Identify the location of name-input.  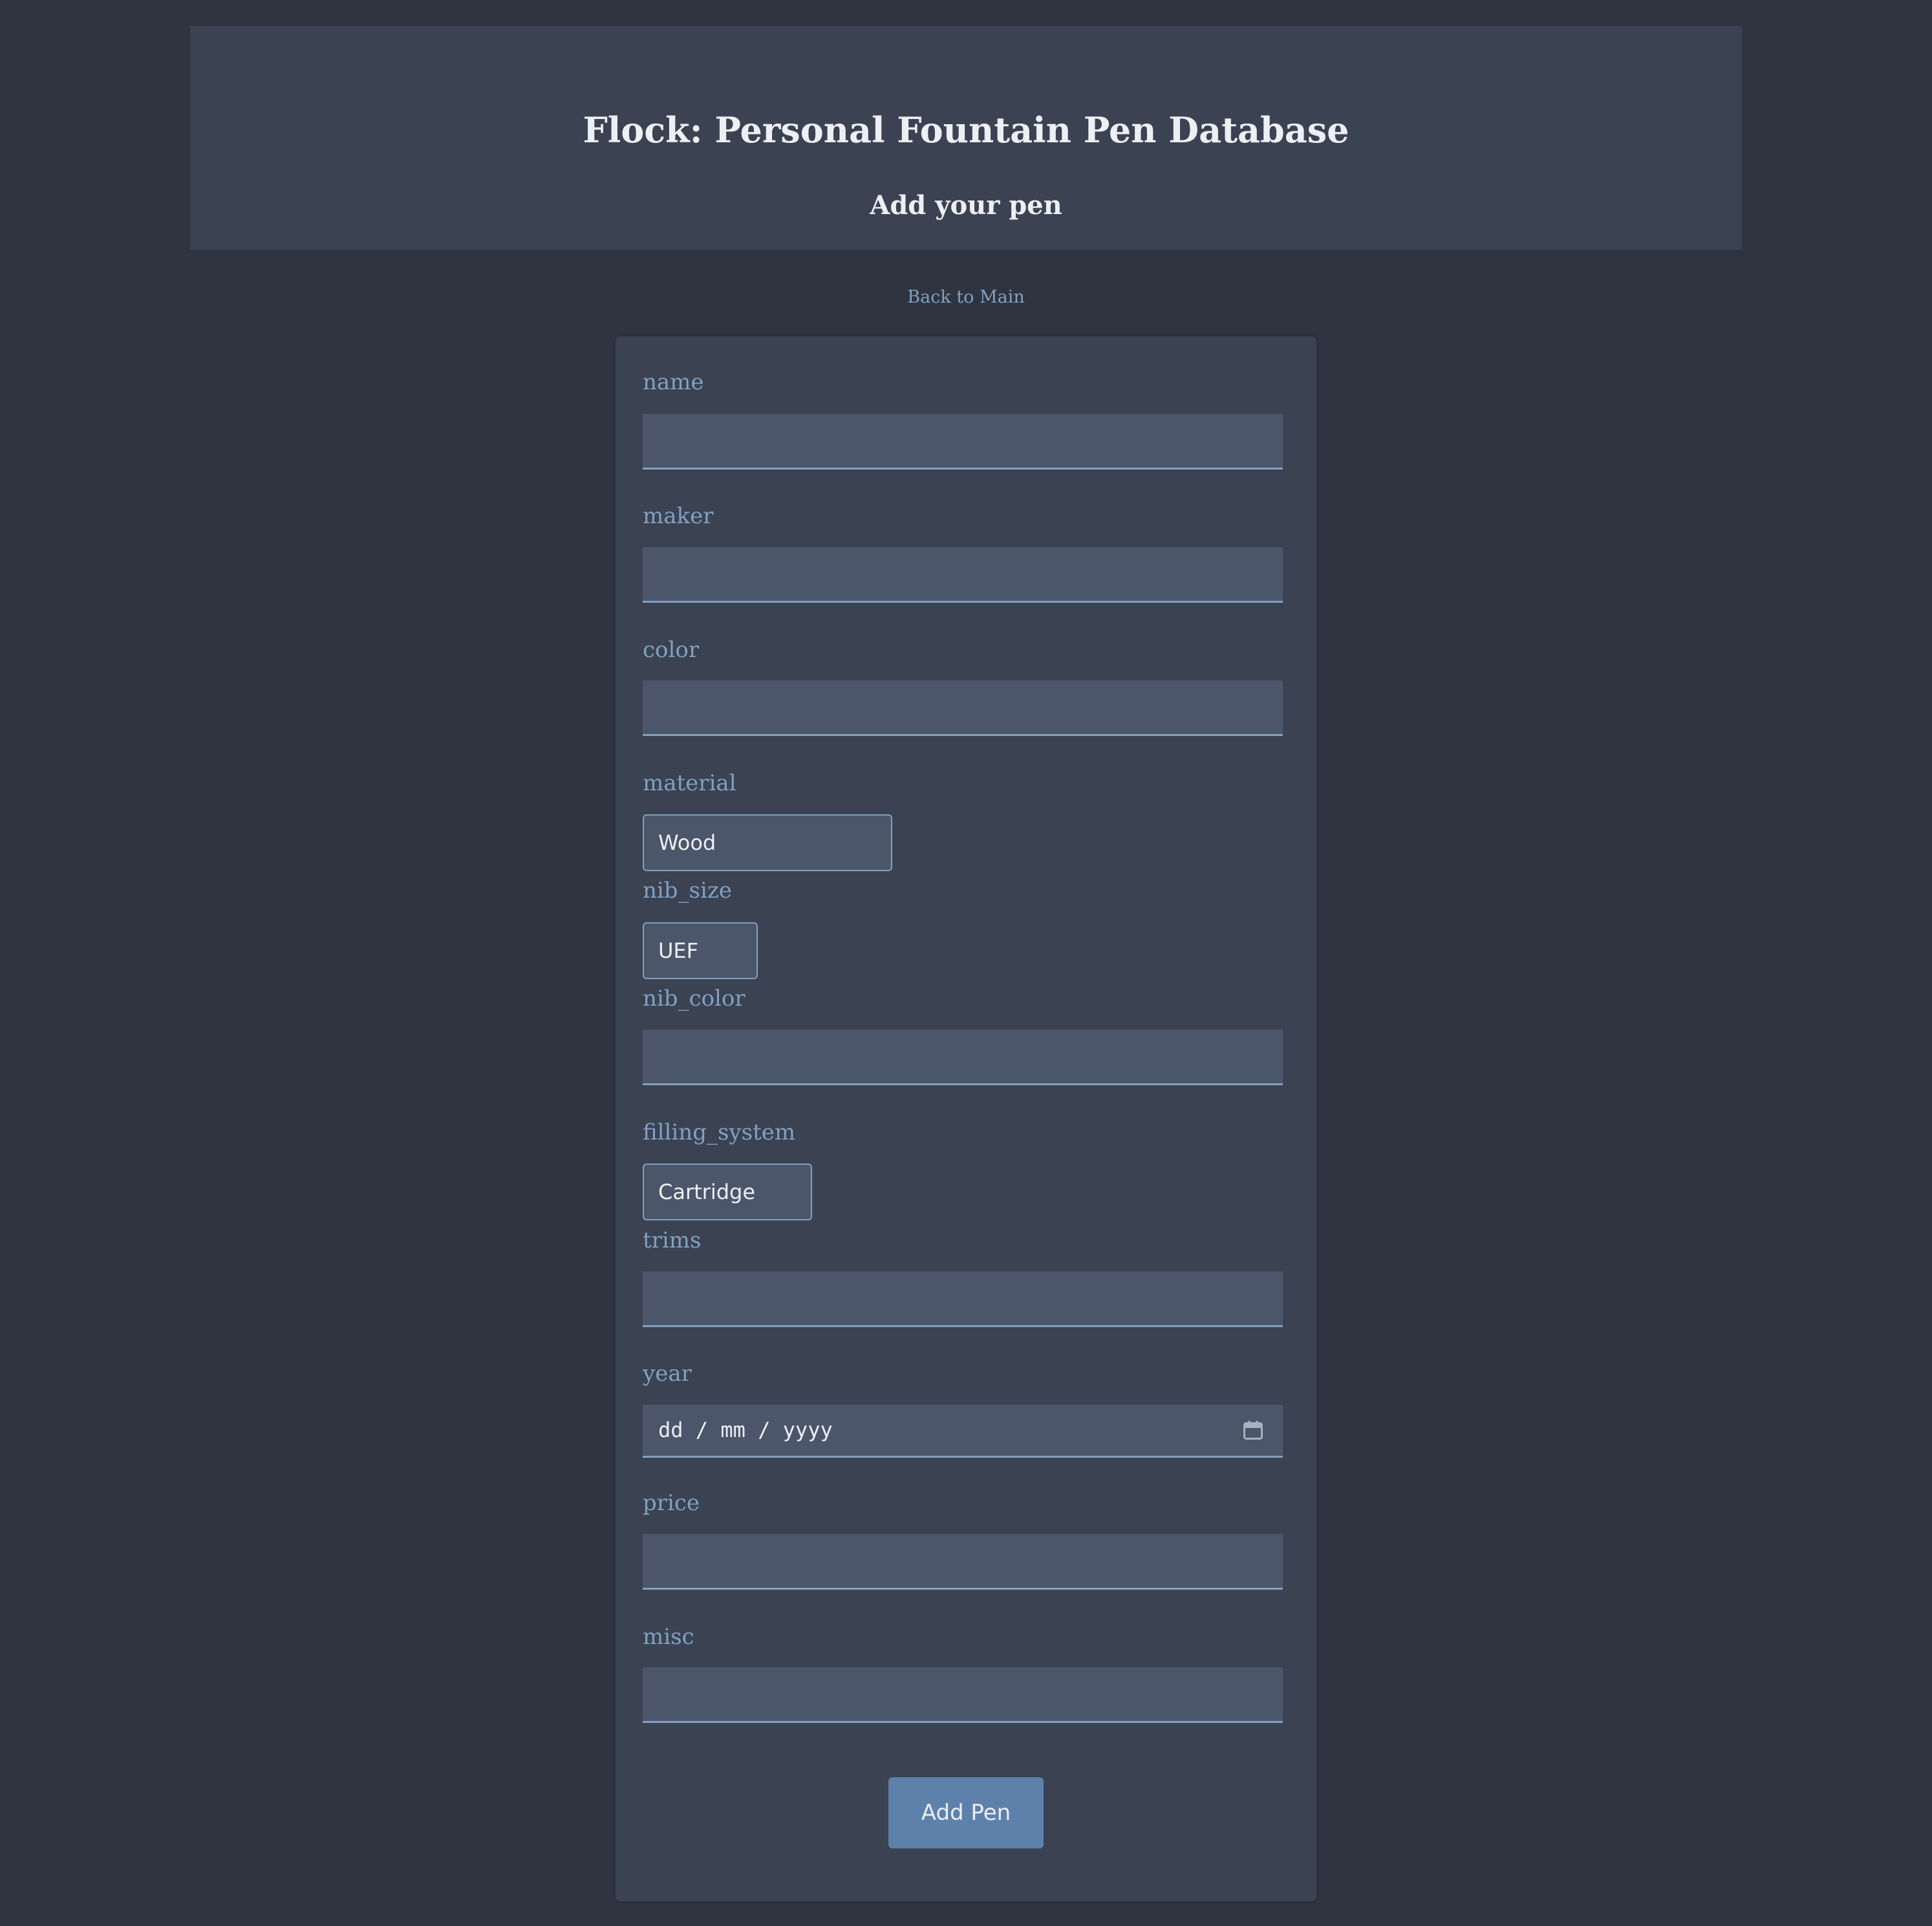
(963, 442).